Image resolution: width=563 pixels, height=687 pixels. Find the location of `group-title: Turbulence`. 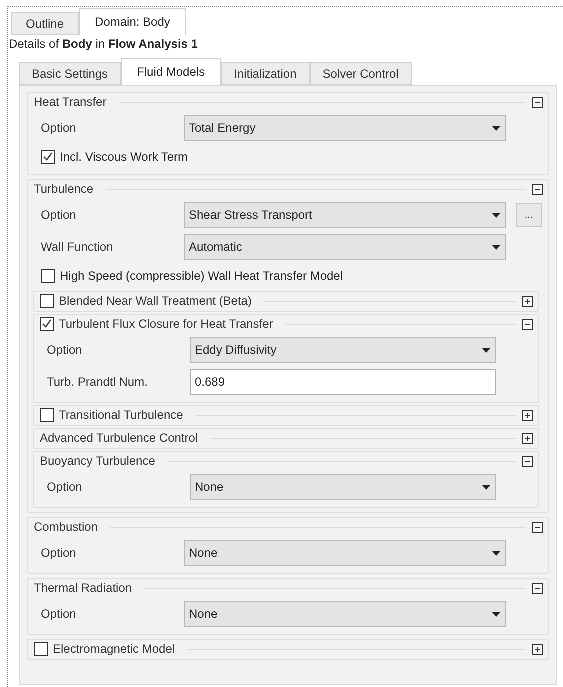

group-title: Turbulence is located at coordinates (64, 189).